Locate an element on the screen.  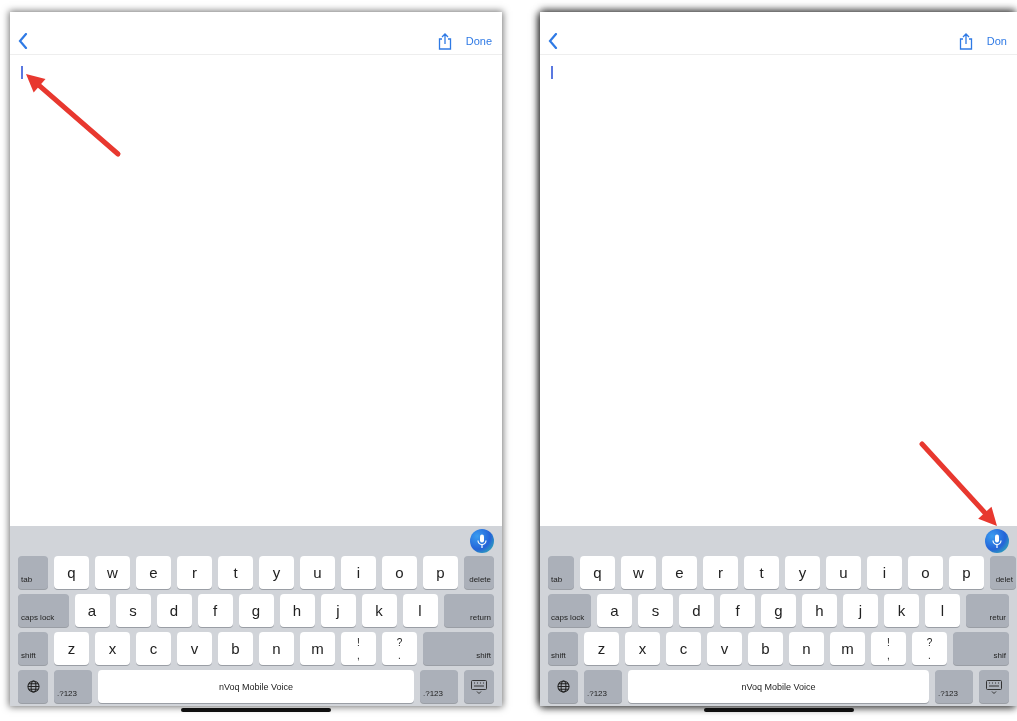
function-key: return is located at coordinates (468, 610).